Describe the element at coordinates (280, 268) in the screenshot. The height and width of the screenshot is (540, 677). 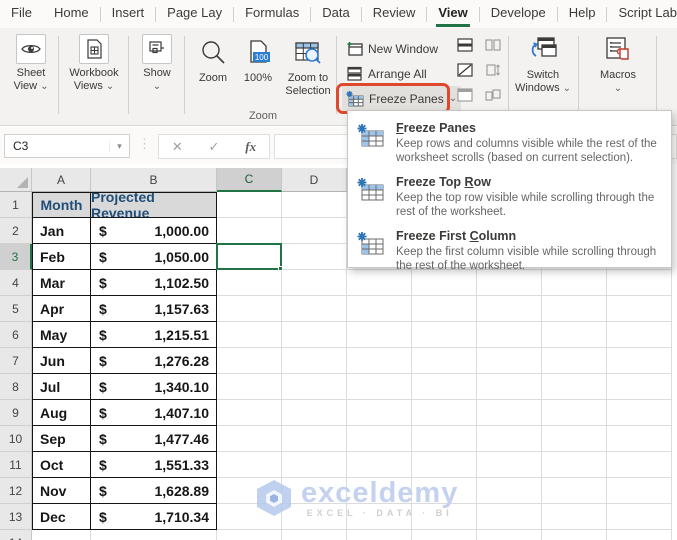
I see `fill-handle` at that location.